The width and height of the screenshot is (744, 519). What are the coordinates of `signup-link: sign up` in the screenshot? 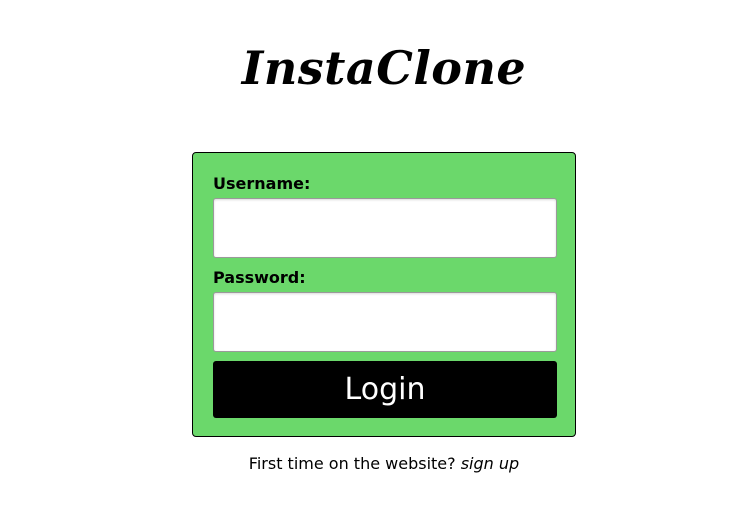 It's located at (490, 463).